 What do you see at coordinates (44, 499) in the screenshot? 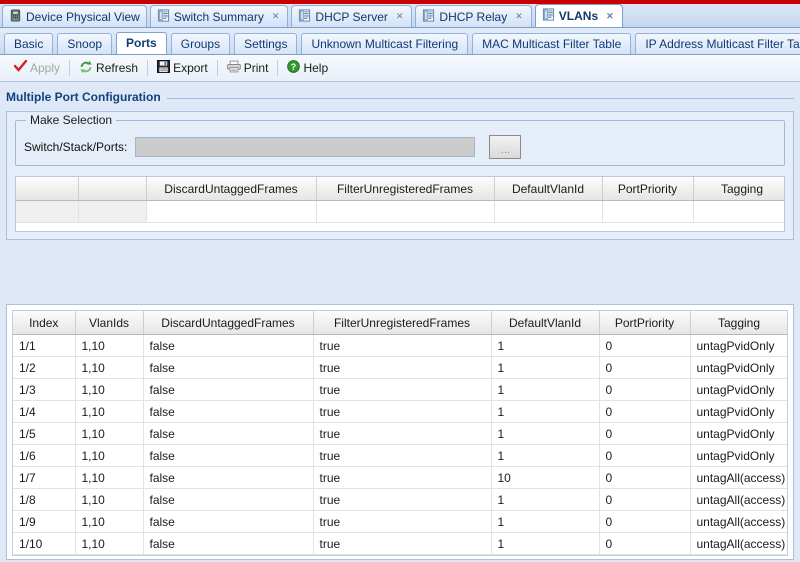
I see `cell-index: 1/8` at bounding box center [44, 499].